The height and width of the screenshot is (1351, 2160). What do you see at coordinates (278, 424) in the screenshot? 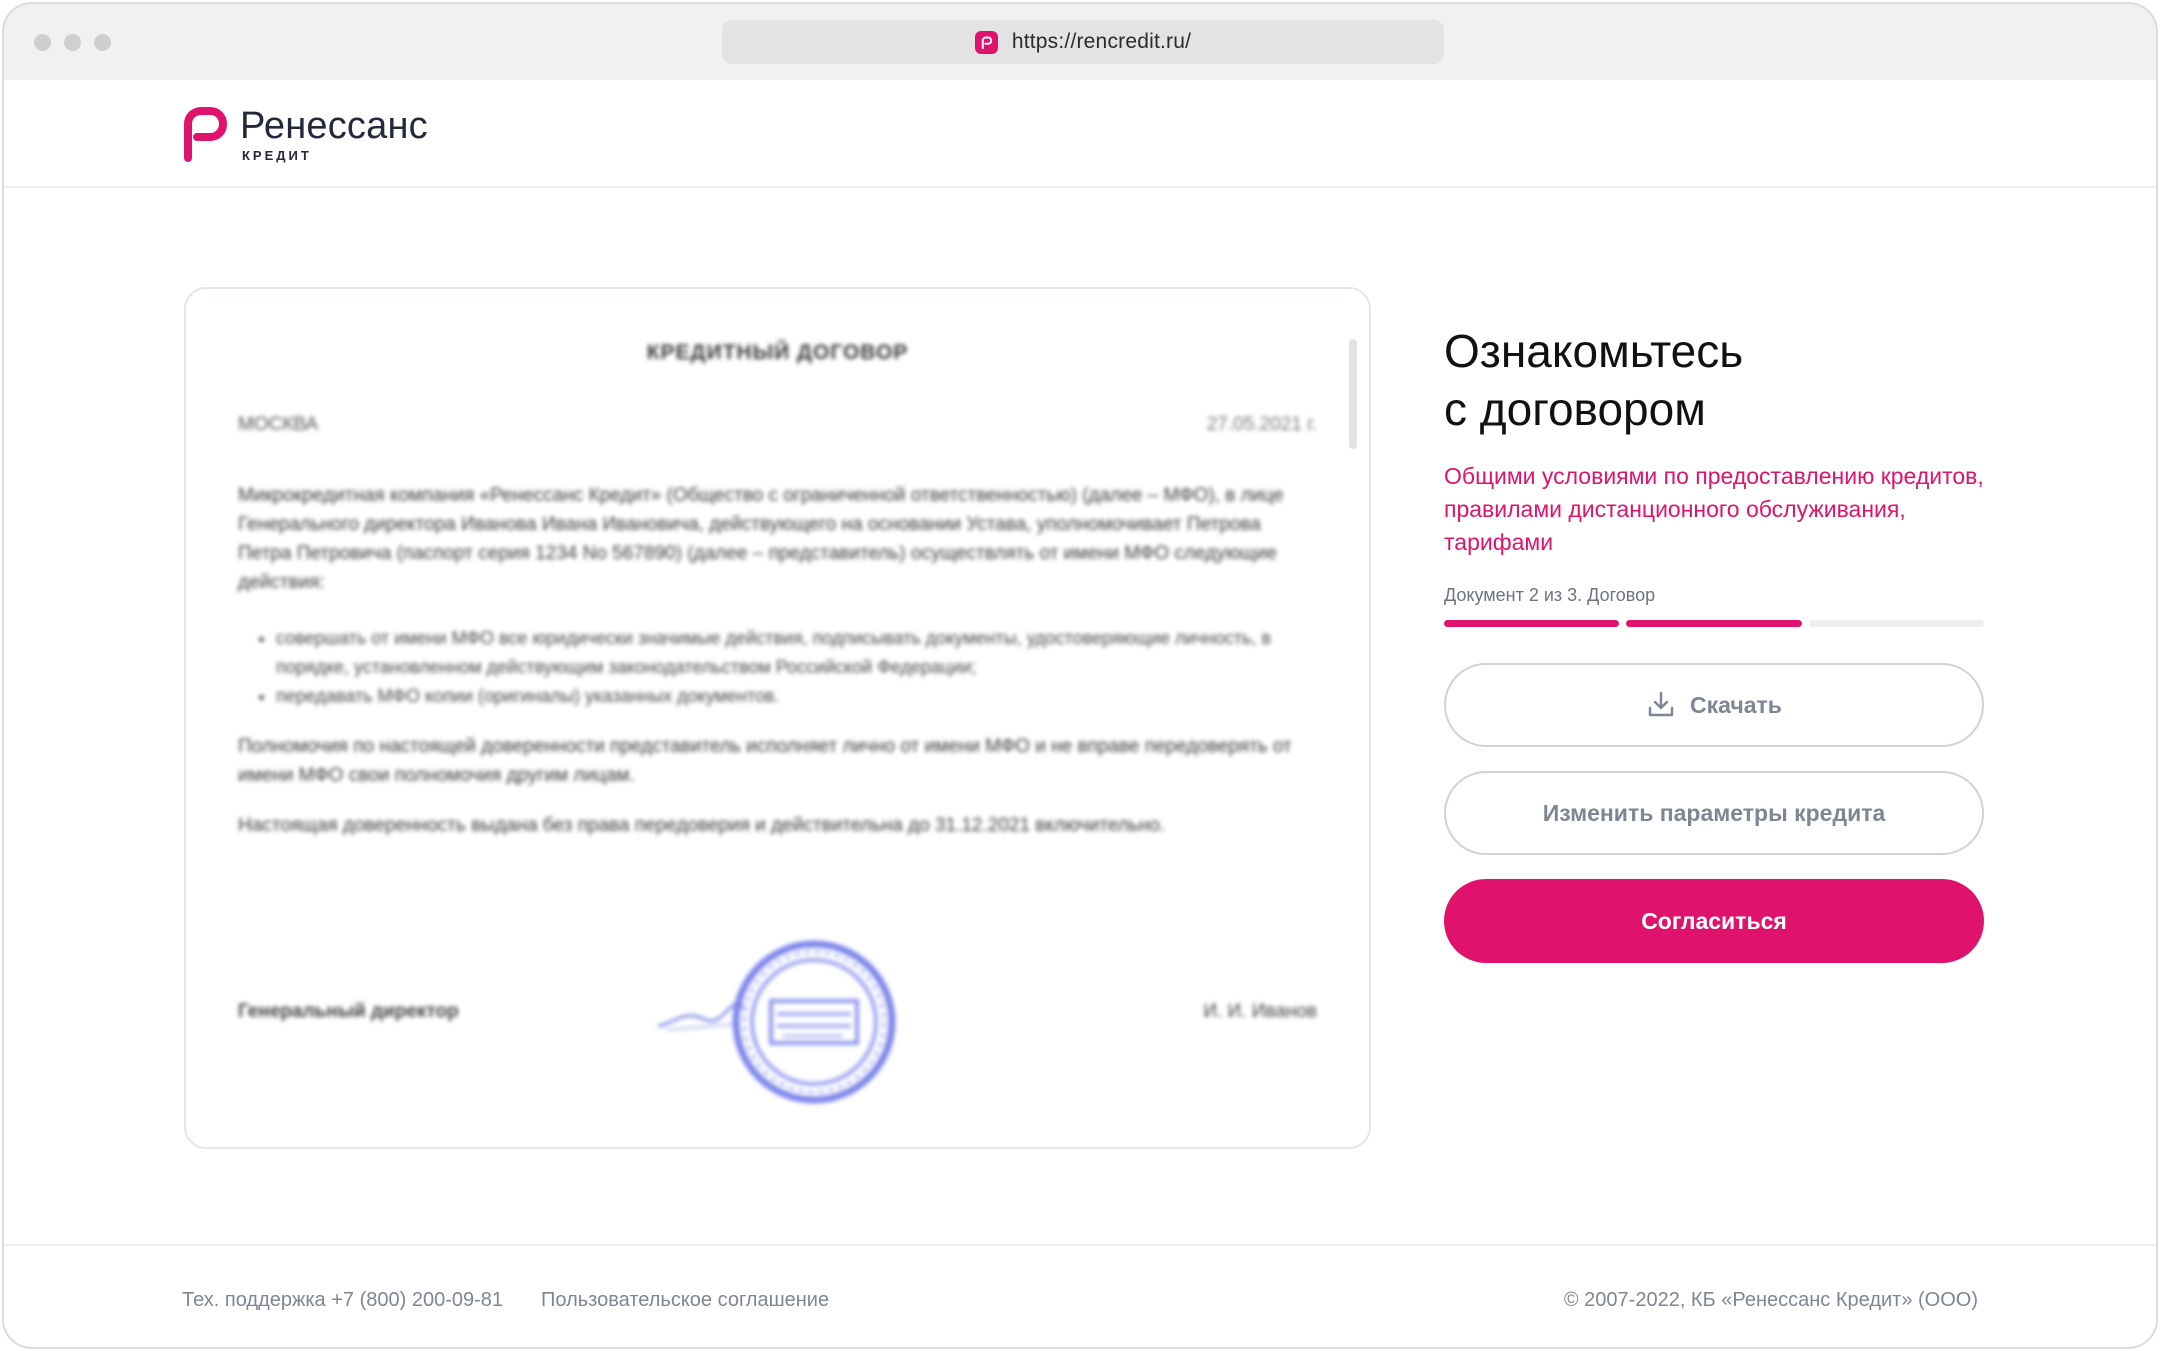
I see `document-city: МОСКВА` at bounding box center [278, 424].